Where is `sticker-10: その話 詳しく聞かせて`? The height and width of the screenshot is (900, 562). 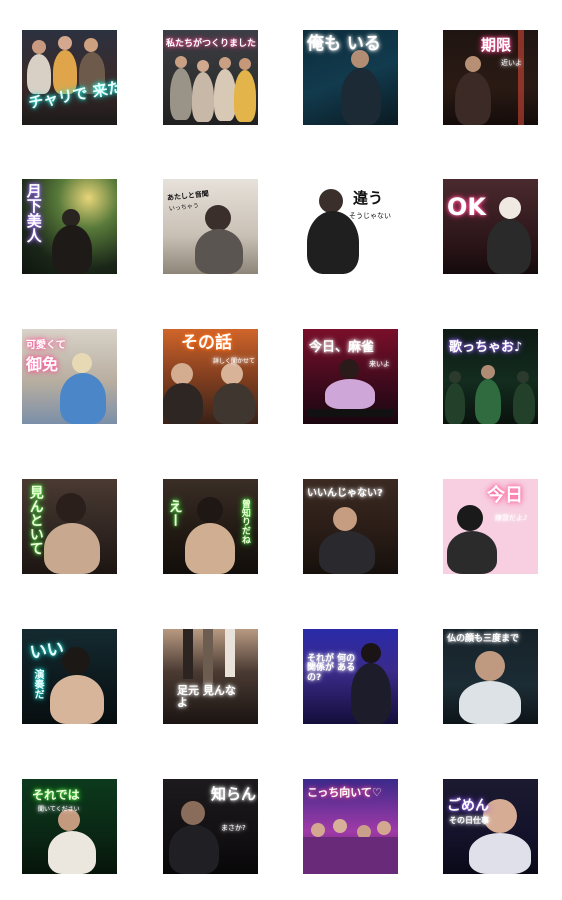
sticker-10: その話 詳しく聞かせて is located at coordinates (210, 376).